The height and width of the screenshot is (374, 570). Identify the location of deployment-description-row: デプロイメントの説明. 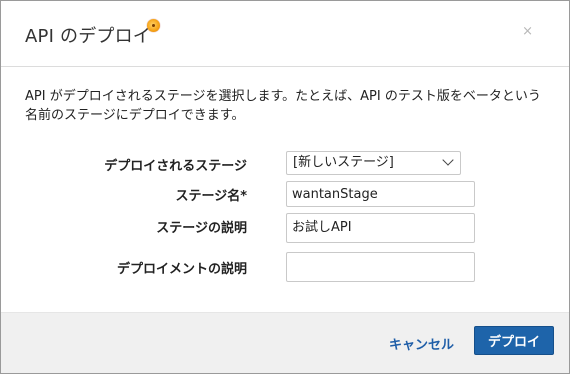
(285, 267).